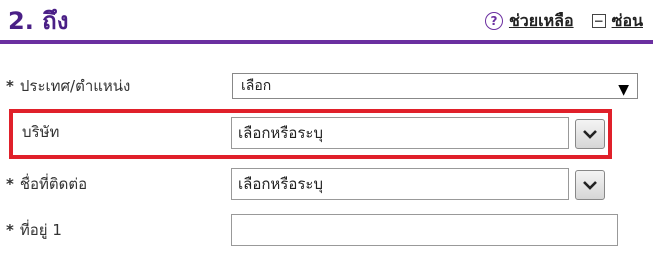  I want to click on country-label: * ประเทศ/ตำแหน่ง, so click(68, 86).